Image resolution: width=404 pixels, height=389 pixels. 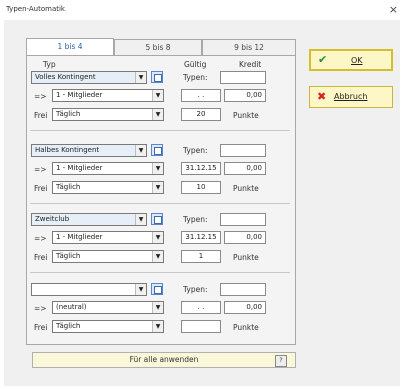 What do you see at coordinates (89, 289) in the screenshot?
I see `type-select: ▼` at bounding box center [89, 289].